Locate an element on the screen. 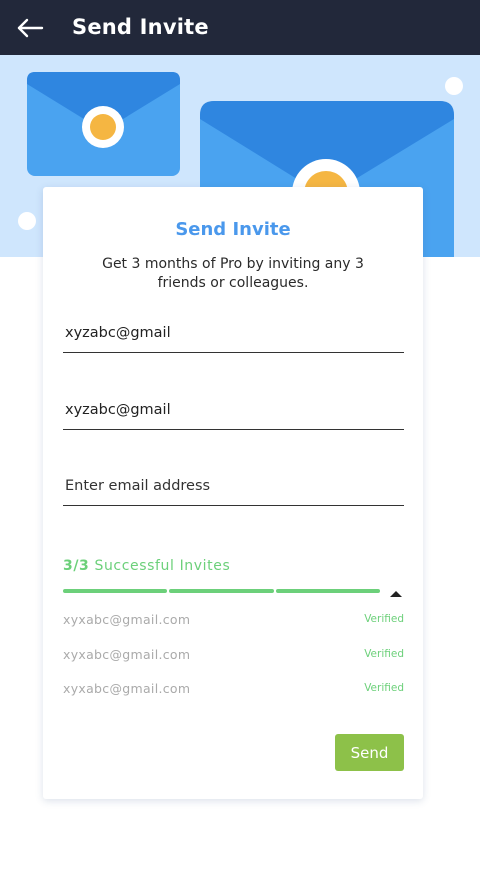  arrow-left-icon is located at coordinates (30, 28).